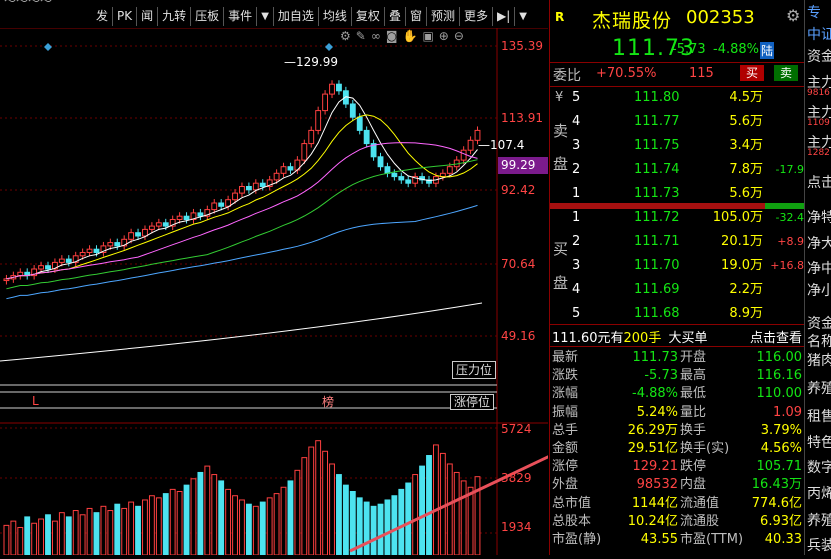 The image size is (831, 559). What do you see at coordinates (677, 122) in the screenshot?
I see `ask-level-row: 4 111.77 5.6万` at bounding box center [677, 122].